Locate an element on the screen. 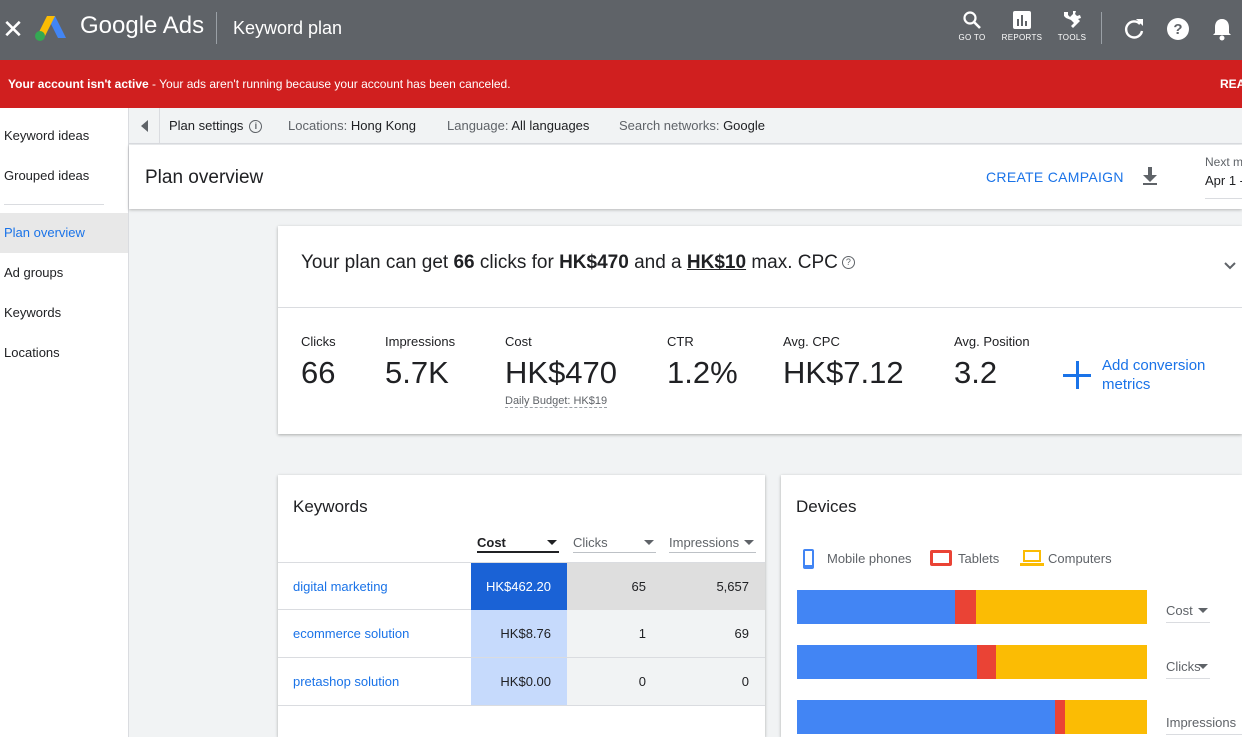 The width and height of the screenshot is (1242, 737). column-header-cost: Cost is located at coordinates (518, 544).